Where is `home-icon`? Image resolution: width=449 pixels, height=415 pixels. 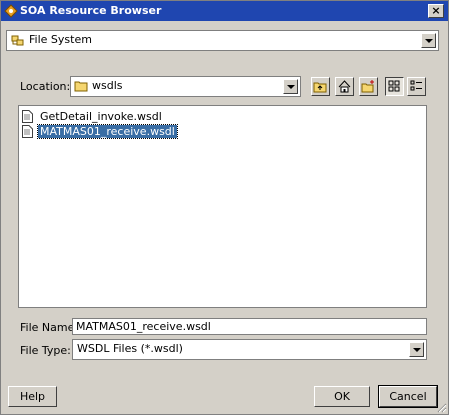 home-icon is located at coordinates (344, 86).